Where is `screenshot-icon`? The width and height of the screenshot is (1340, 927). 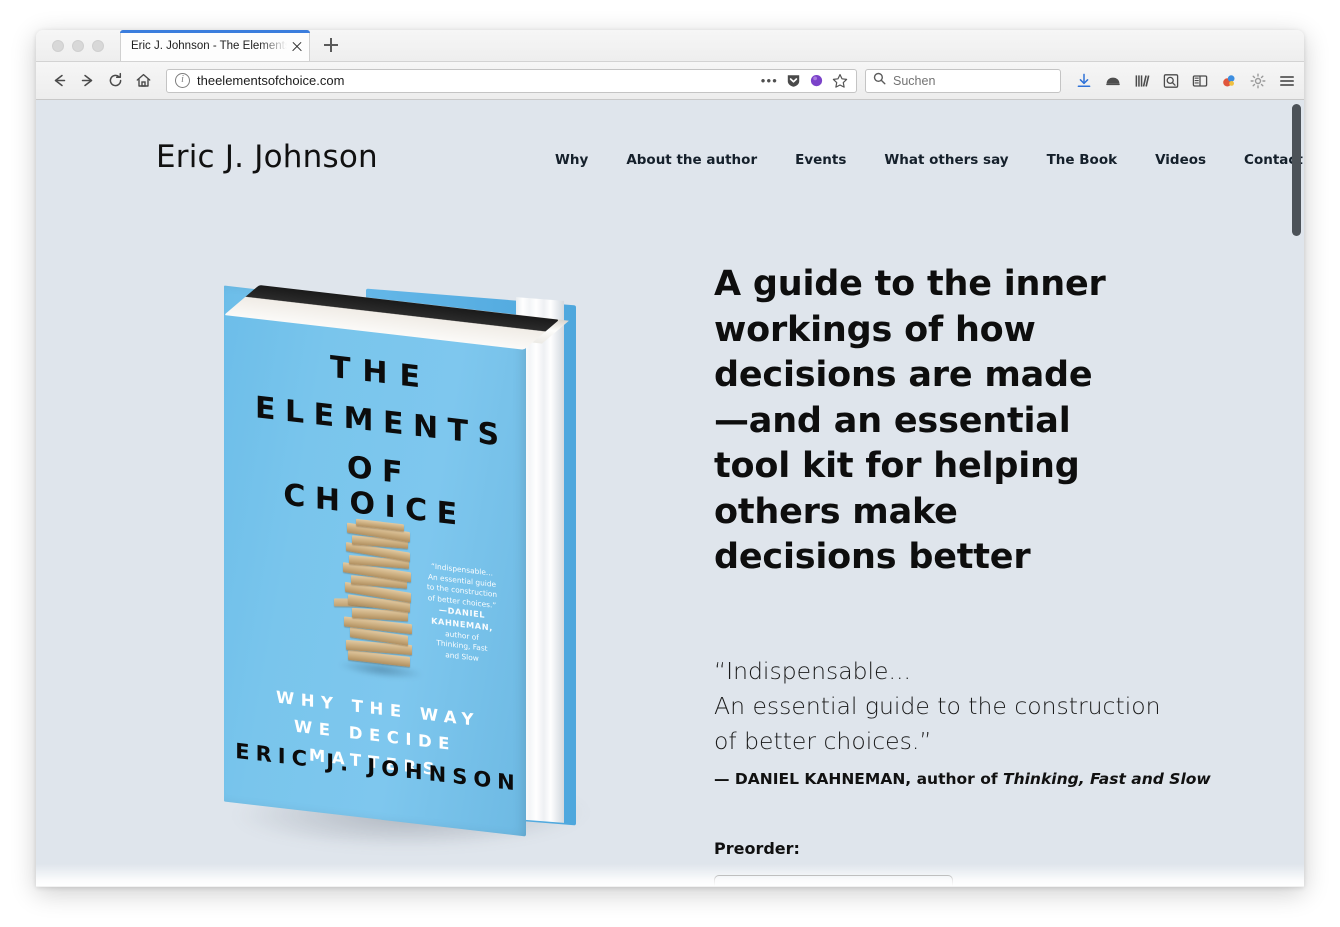
screenshot-icon is located at coordinates (1171, 81).